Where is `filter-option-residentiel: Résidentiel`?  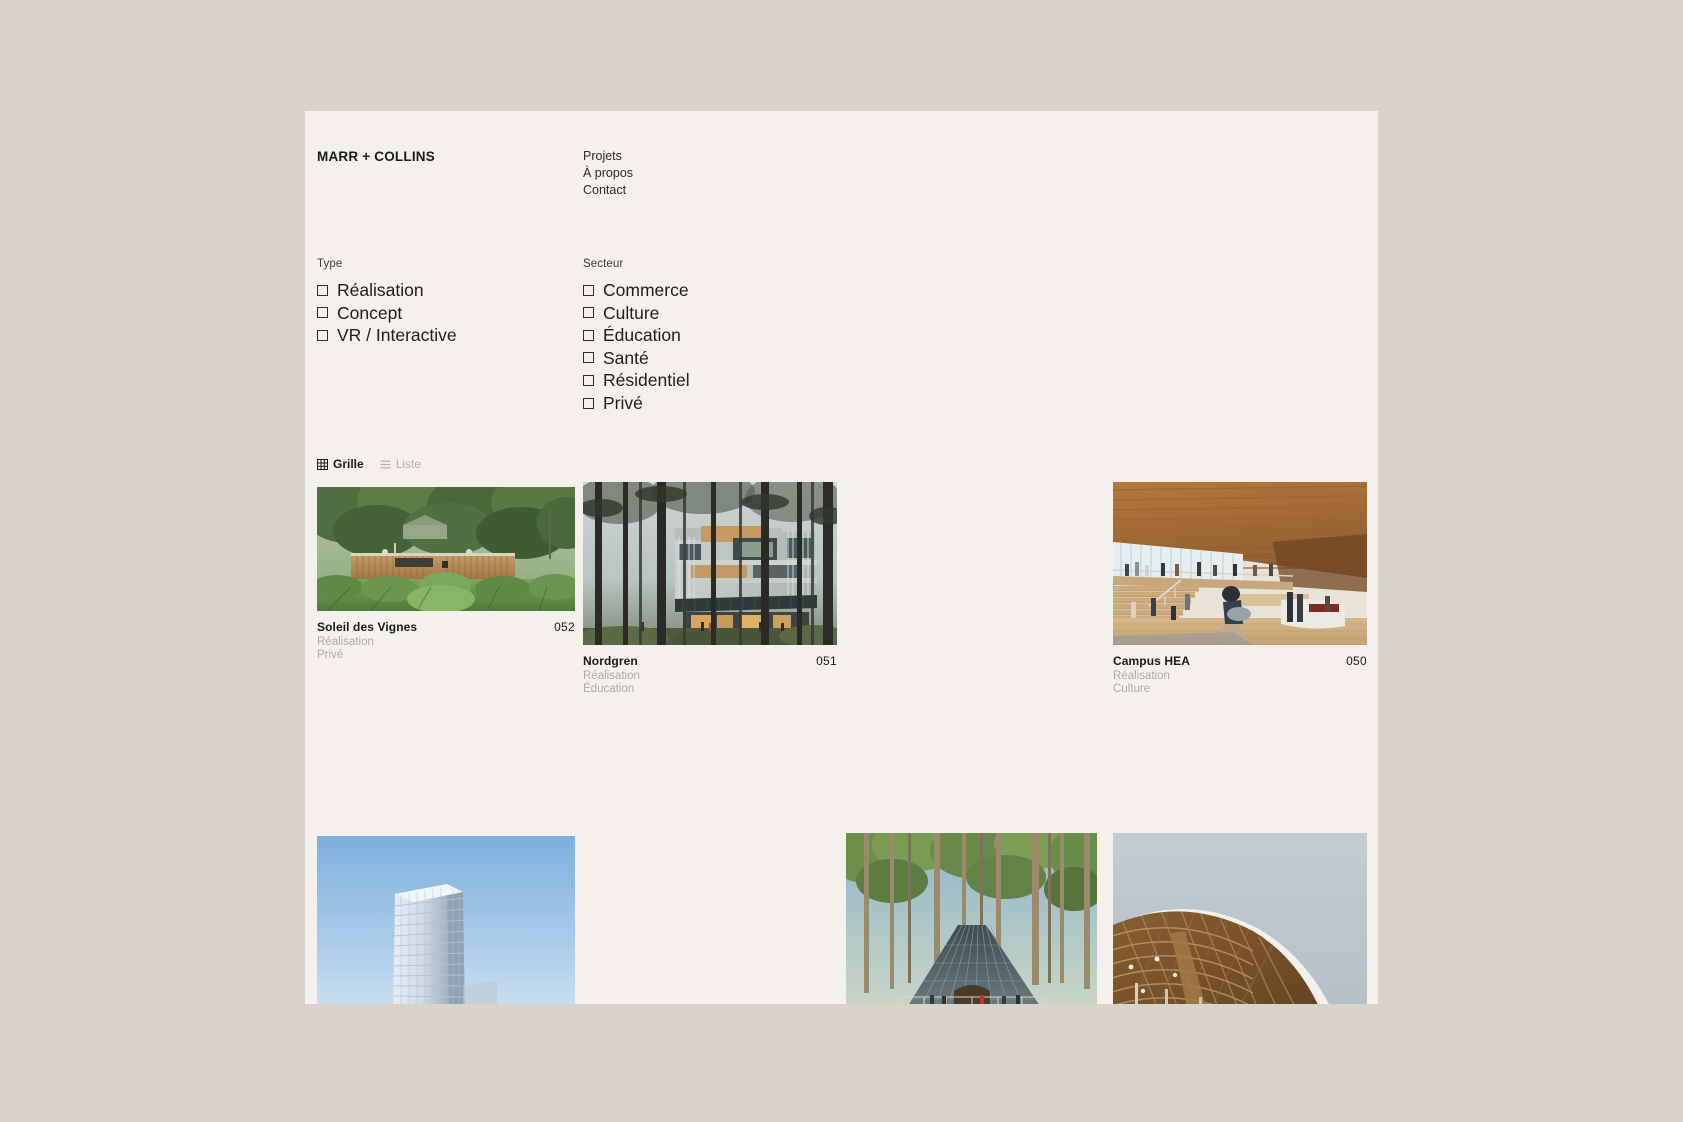 filter-option-residentiel: Résidentiel is located at coordinates (636, 380).